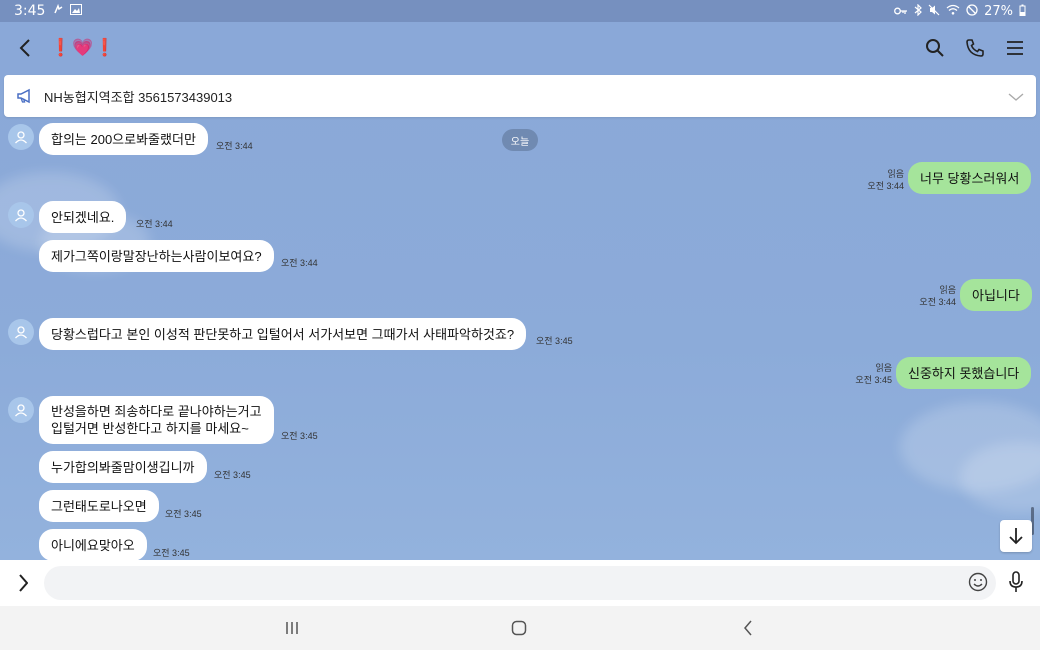 The width and height of the screenshot is (1040, 650). I want to click on phone-icon, so click(975, 48).